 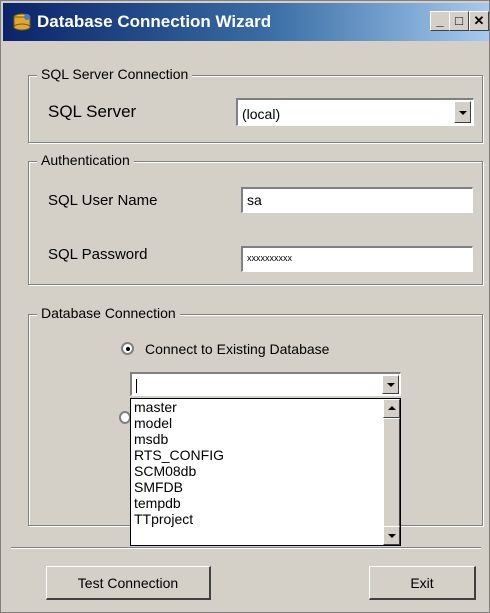 What do you see at coordinates (269, 258) in the screenshot?
I see `sql-password-value: xxxxxxxxxx` at bounding box center [269, 258].